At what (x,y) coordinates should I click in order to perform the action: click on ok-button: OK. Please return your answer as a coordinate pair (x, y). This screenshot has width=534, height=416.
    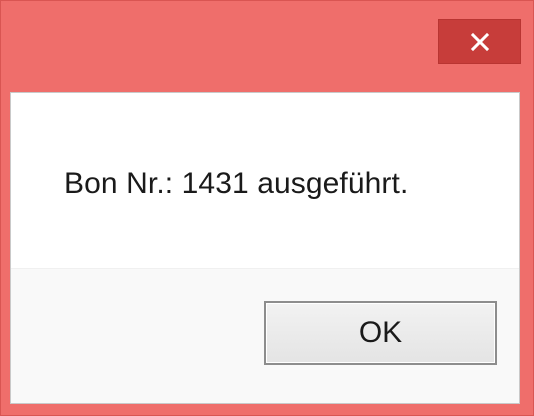
    Looking at the image, I should click on (380, 333).